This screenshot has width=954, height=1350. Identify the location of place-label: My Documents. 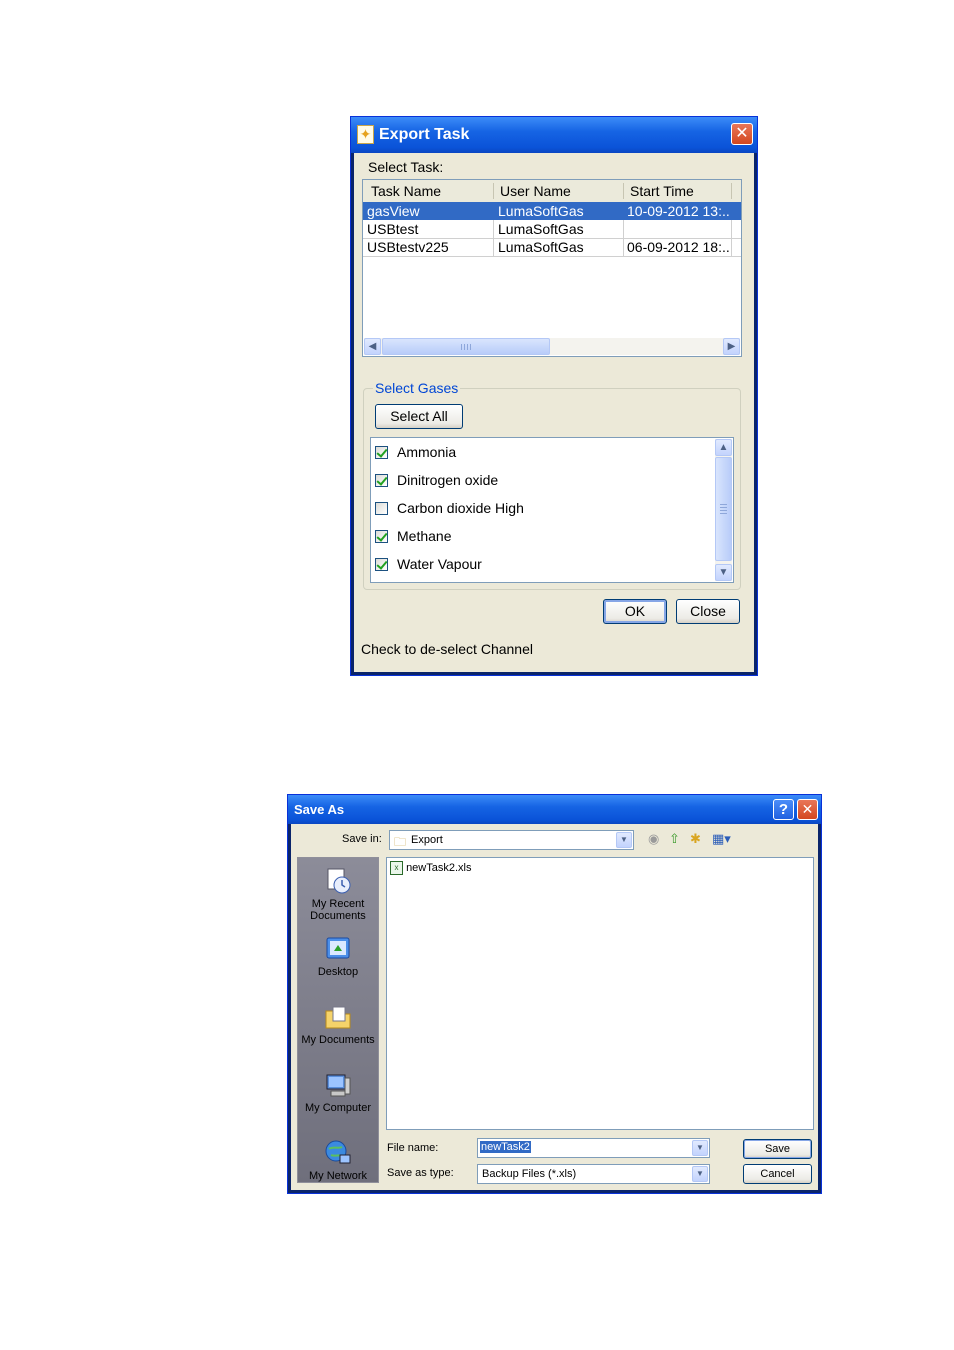
(338, 1040).